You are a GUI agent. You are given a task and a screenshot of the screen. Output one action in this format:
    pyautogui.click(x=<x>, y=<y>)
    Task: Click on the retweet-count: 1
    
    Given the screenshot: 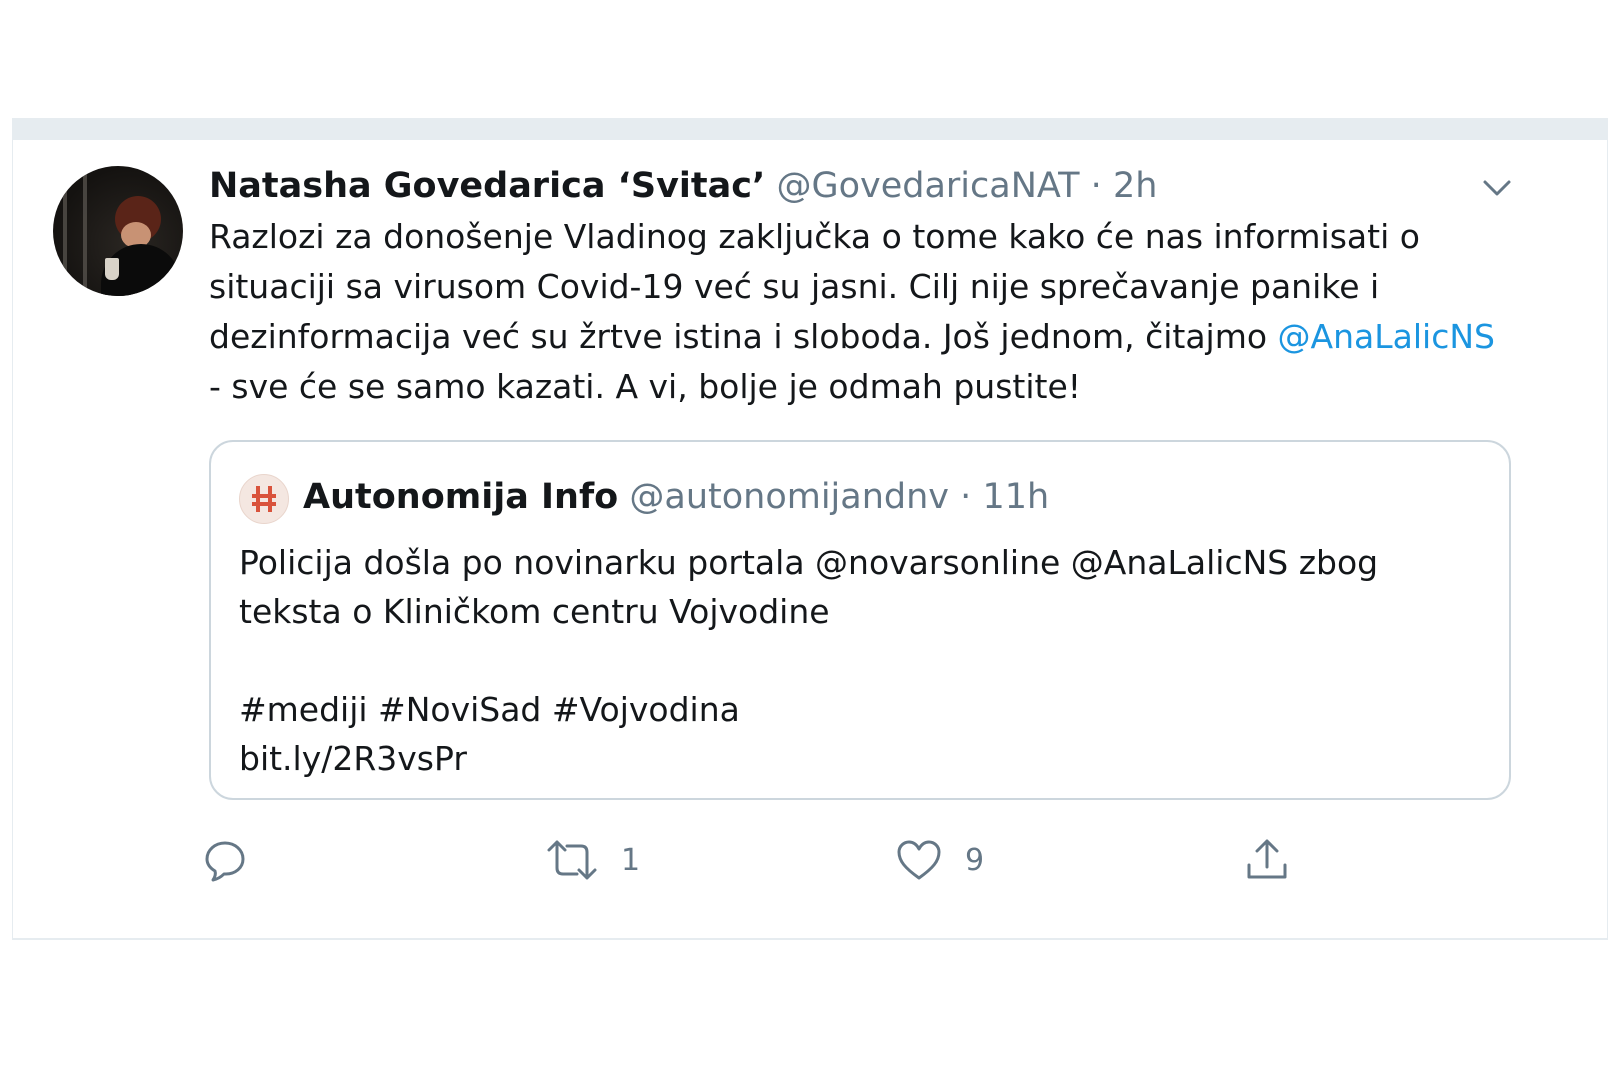 What is the action you would take?
    pyautogui.click(x=631, y=860)
    